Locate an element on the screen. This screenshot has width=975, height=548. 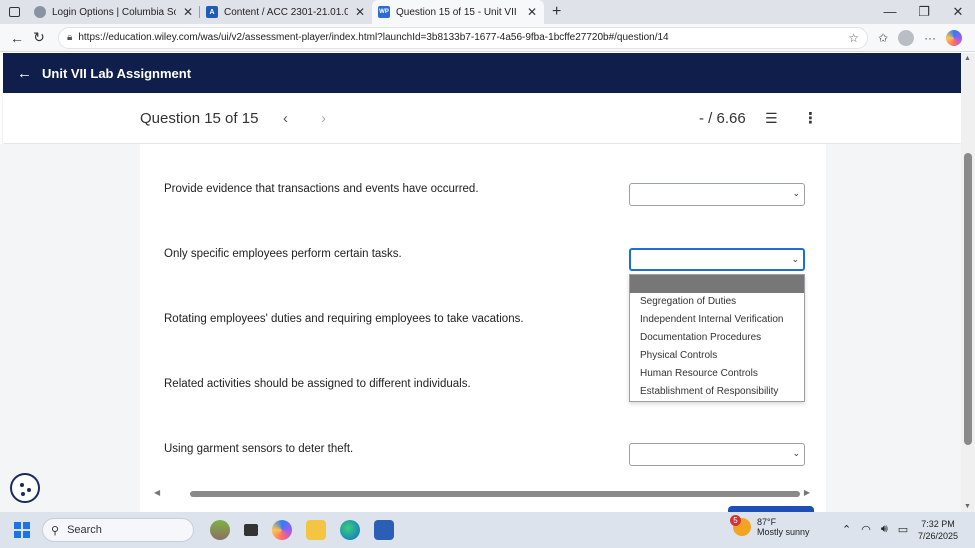
profile-avatar-icon is located at coordinates (906, 37).